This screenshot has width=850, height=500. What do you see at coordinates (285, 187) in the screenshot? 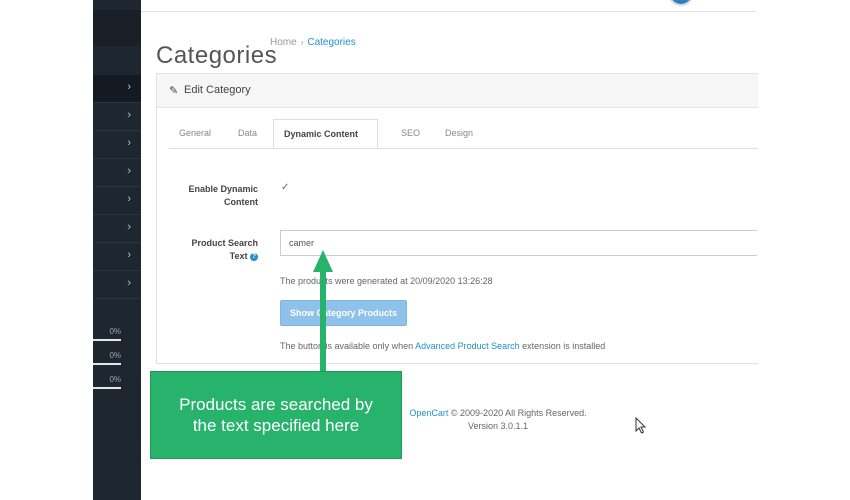
I see `enable-dynamic-content-checkbox: ✓` at bounding box center [285, 187].